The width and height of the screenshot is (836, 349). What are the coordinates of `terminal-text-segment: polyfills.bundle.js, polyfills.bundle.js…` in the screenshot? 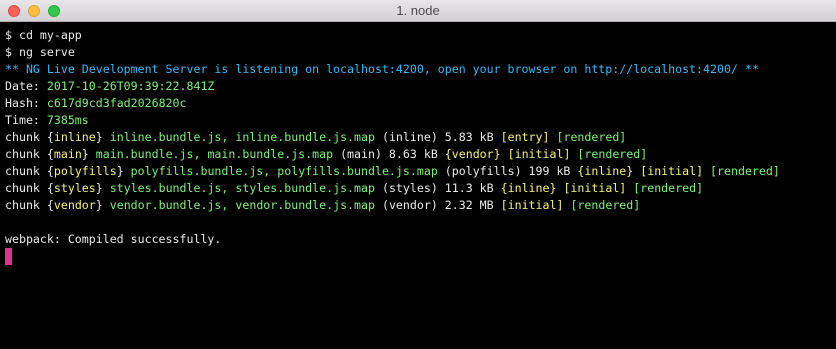 It's located at (284, 171).